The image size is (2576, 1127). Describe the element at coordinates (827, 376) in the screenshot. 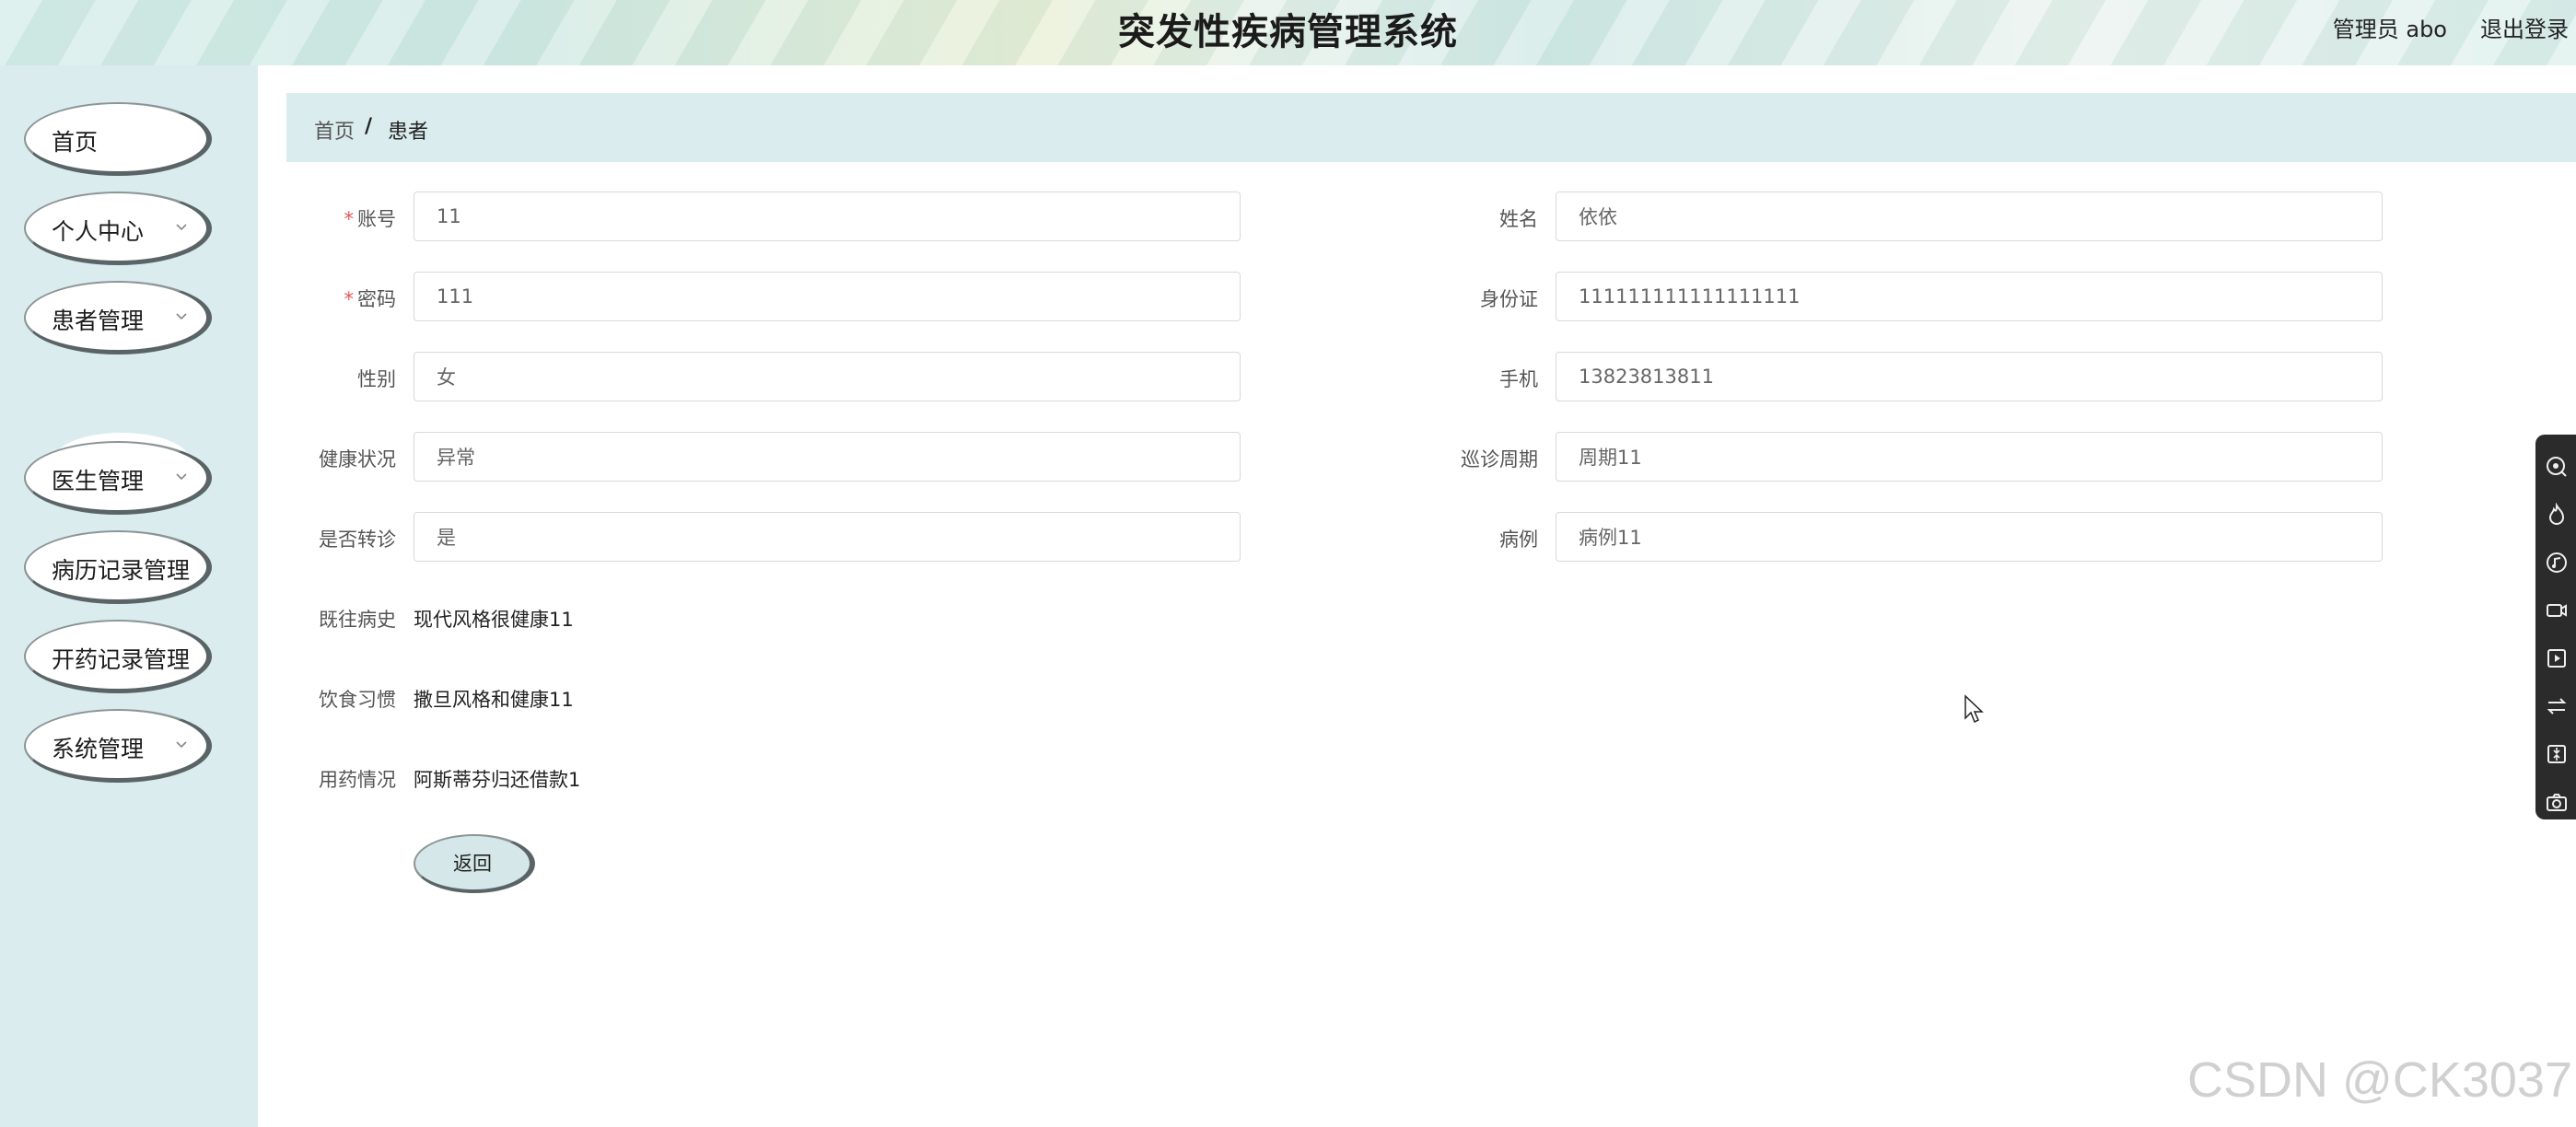

I see `gender-input` at that location.